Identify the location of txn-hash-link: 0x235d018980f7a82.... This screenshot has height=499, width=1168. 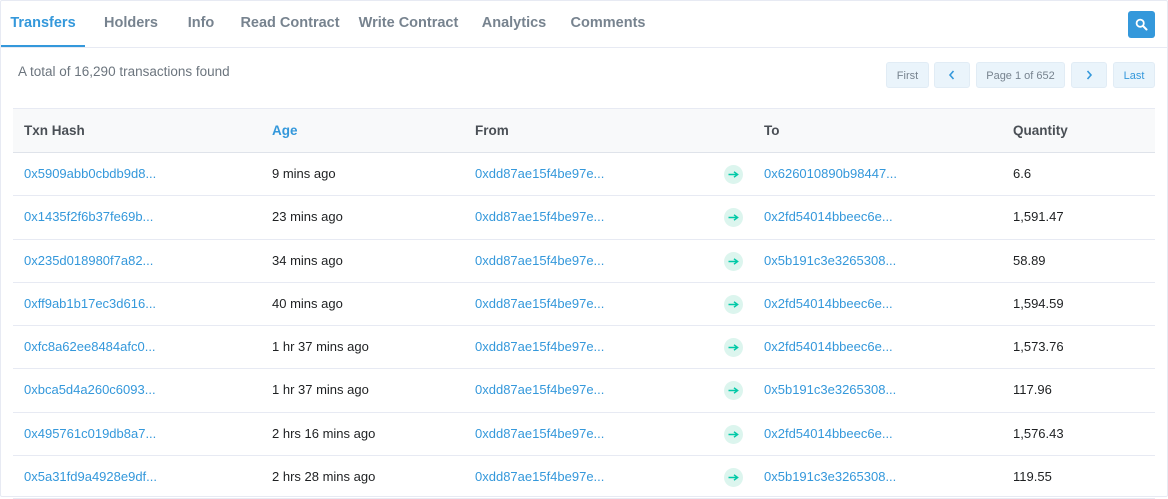
(88, 261).